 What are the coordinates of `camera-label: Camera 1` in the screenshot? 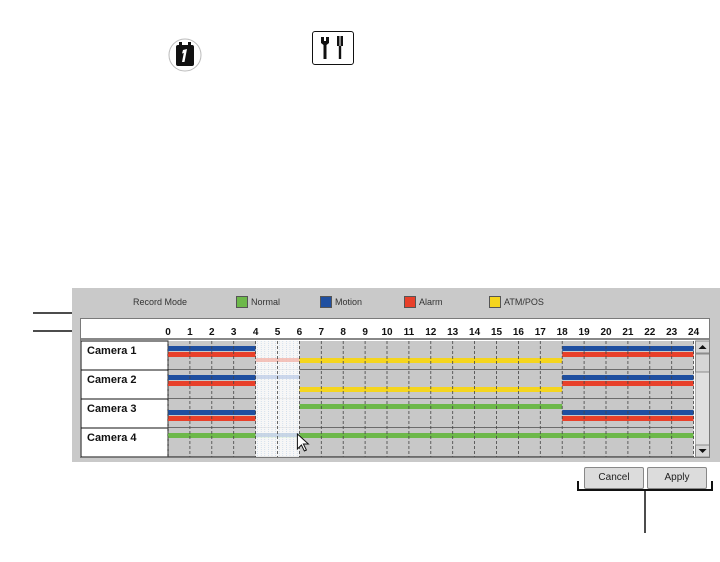 It's located at (112, 351).